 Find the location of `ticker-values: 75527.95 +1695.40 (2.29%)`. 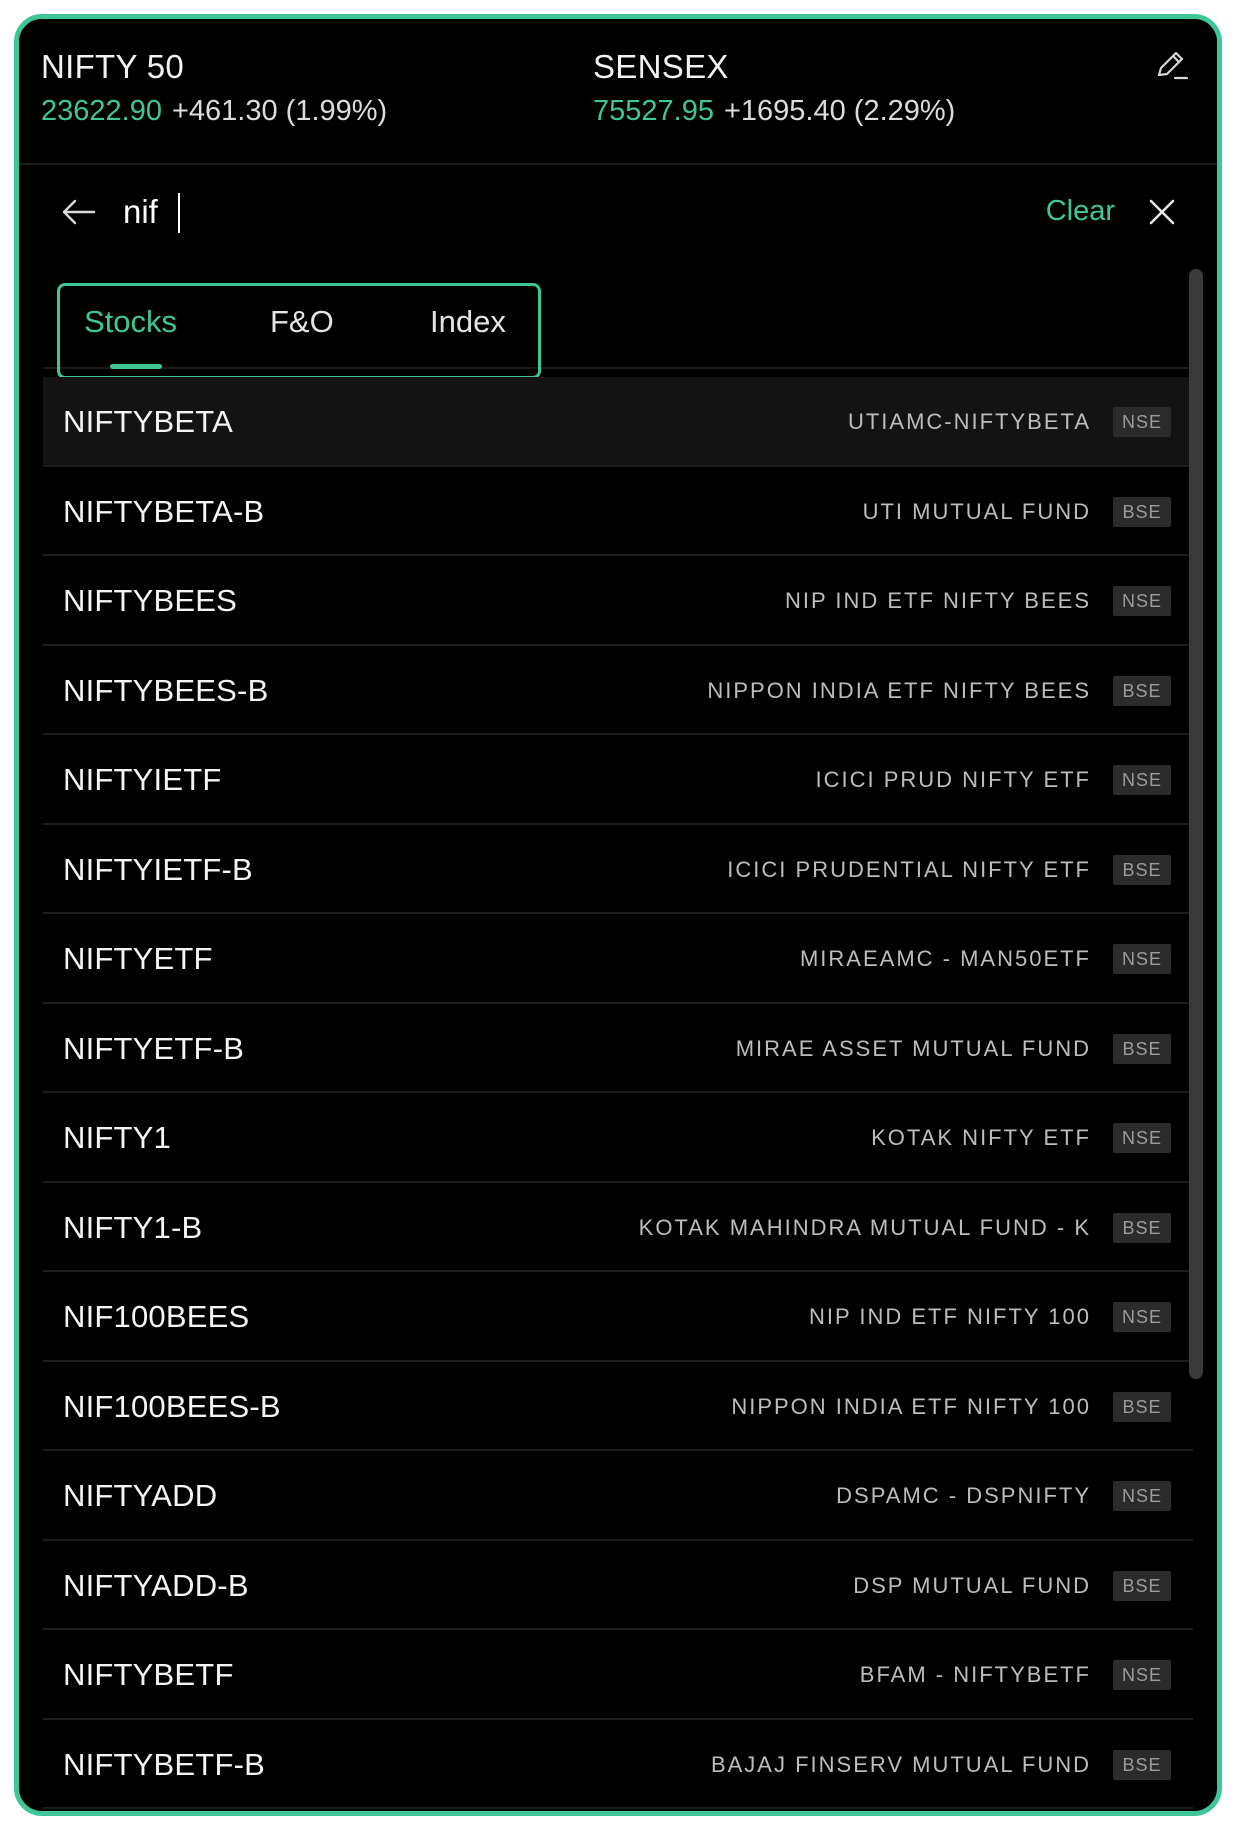

ticker-values: 75527.95 +1695.40 (2.29%) is located at coordinates (774, 111).